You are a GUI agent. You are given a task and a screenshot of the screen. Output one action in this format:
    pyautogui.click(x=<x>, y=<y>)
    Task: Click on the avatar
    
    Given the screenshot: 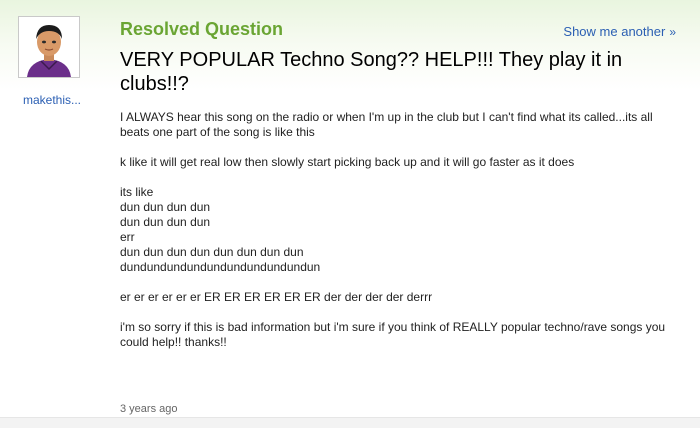 What is the action you would take?
    pyautogui.click(x=49, y=47)
    